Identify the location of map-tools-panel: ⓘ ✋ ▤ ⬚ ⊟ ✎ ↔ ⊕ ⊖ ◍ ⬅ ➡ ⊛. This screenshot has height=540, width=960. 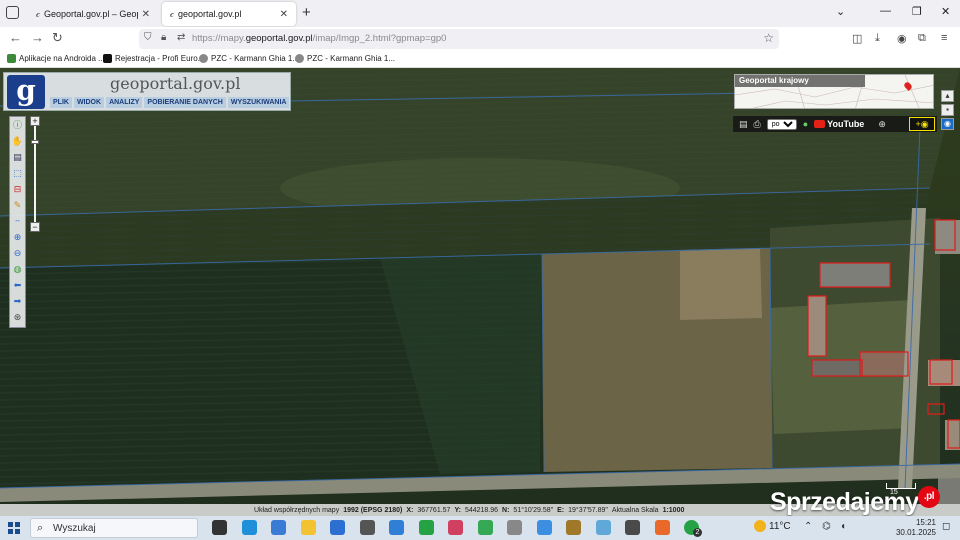
(17, 222).